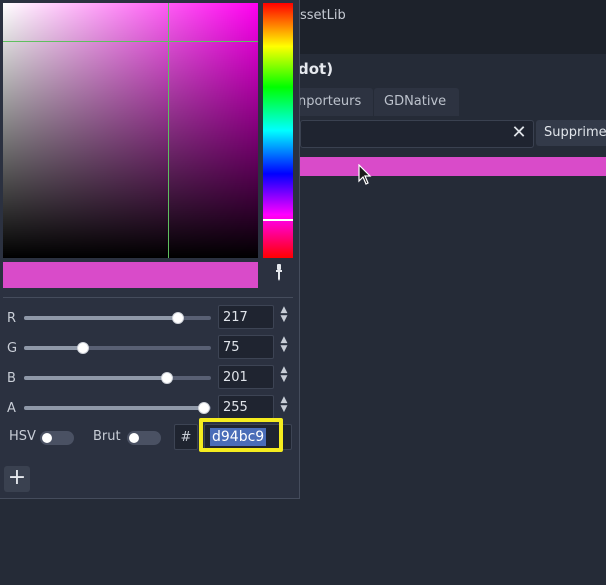 This screenshot has width=606, height=585. I want to click on spinbox-g: 75, so click(246, 347).